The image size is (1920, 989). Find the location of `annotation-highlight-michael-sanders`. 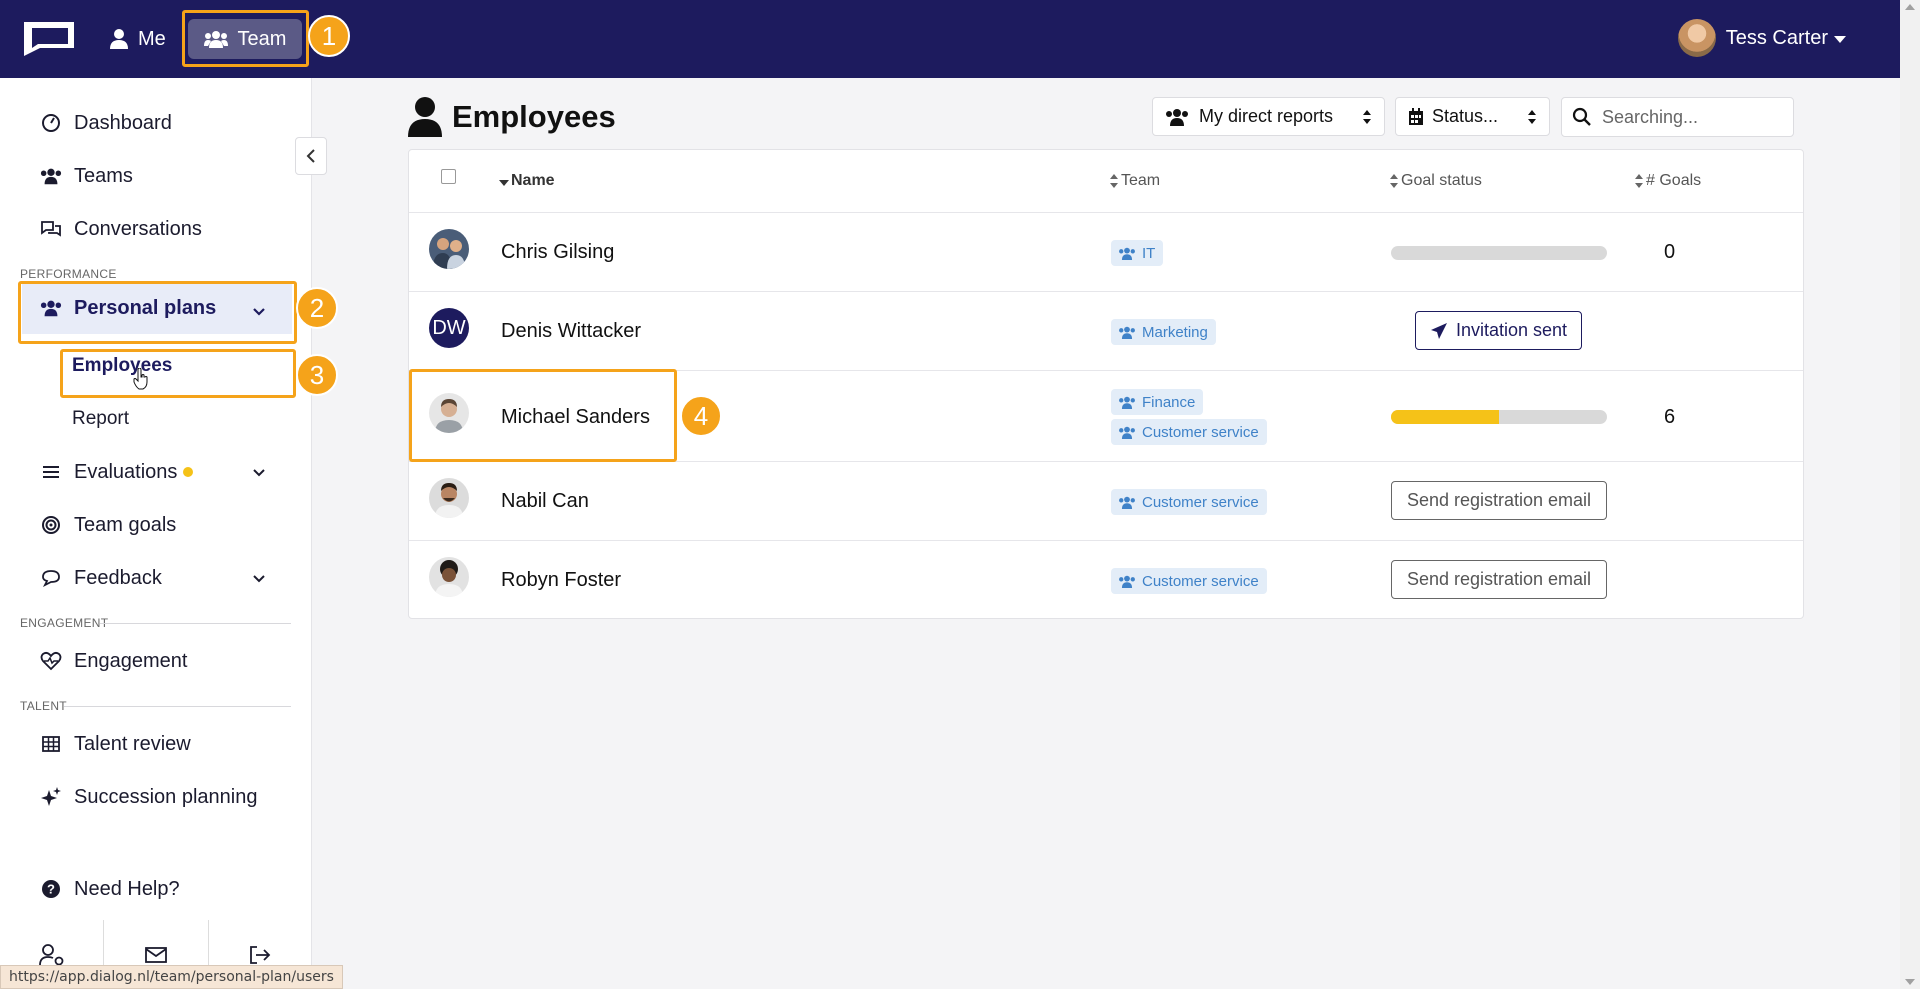

annotation-highlight-michael-sanders is located at coordinates (543, 415).